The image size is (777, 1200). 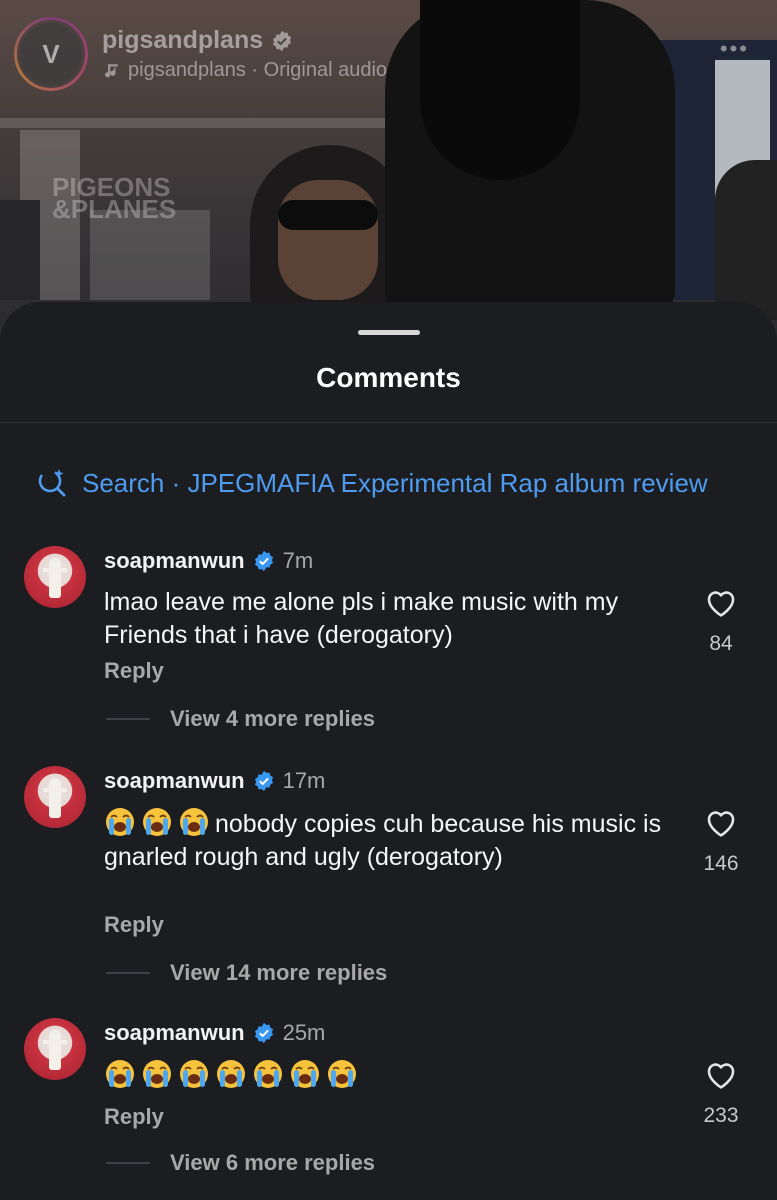 What do you see at coordinates (734, 49) in the screenshot?
I see `more-horizontal-icon: •••` at bounding box center [734, 49].